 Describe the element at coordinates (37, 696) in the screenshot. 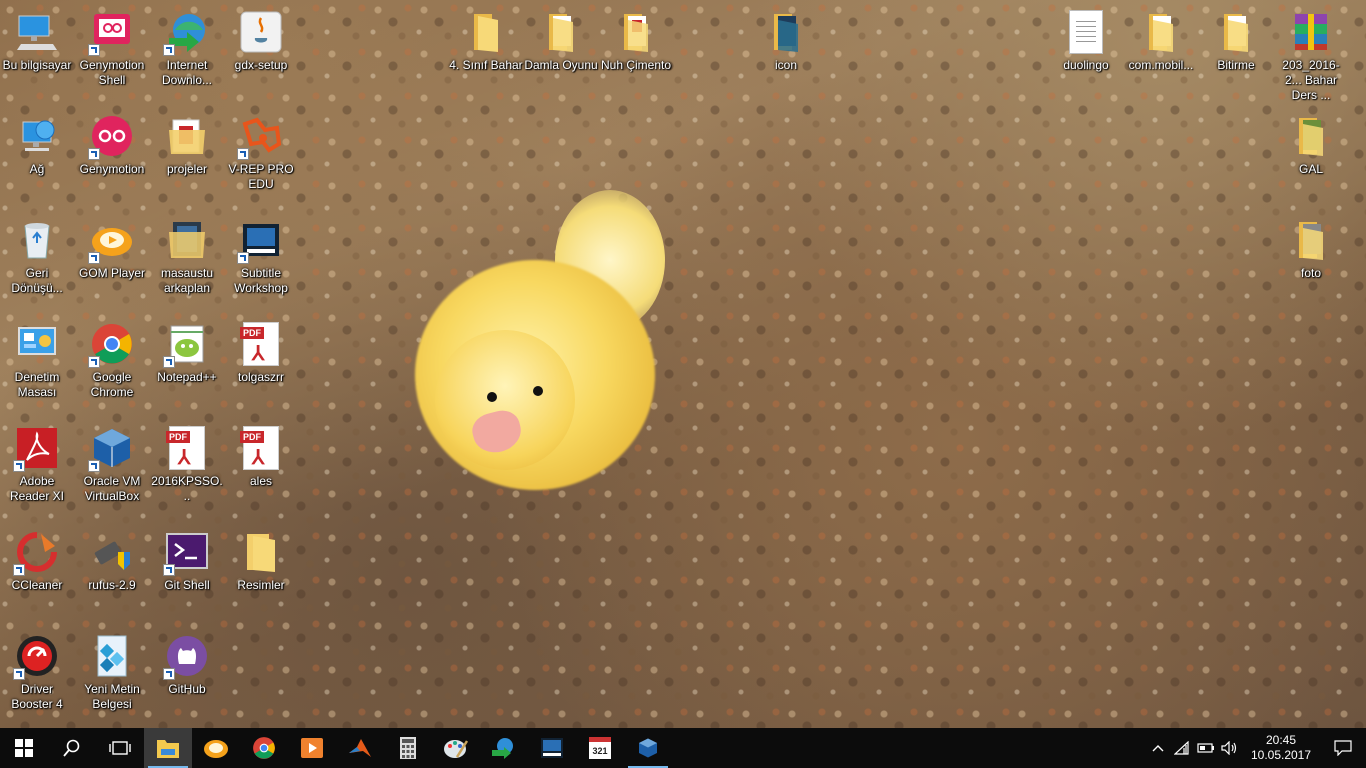

I see `desktop-icon-label: Driver Booster 4` at that location.